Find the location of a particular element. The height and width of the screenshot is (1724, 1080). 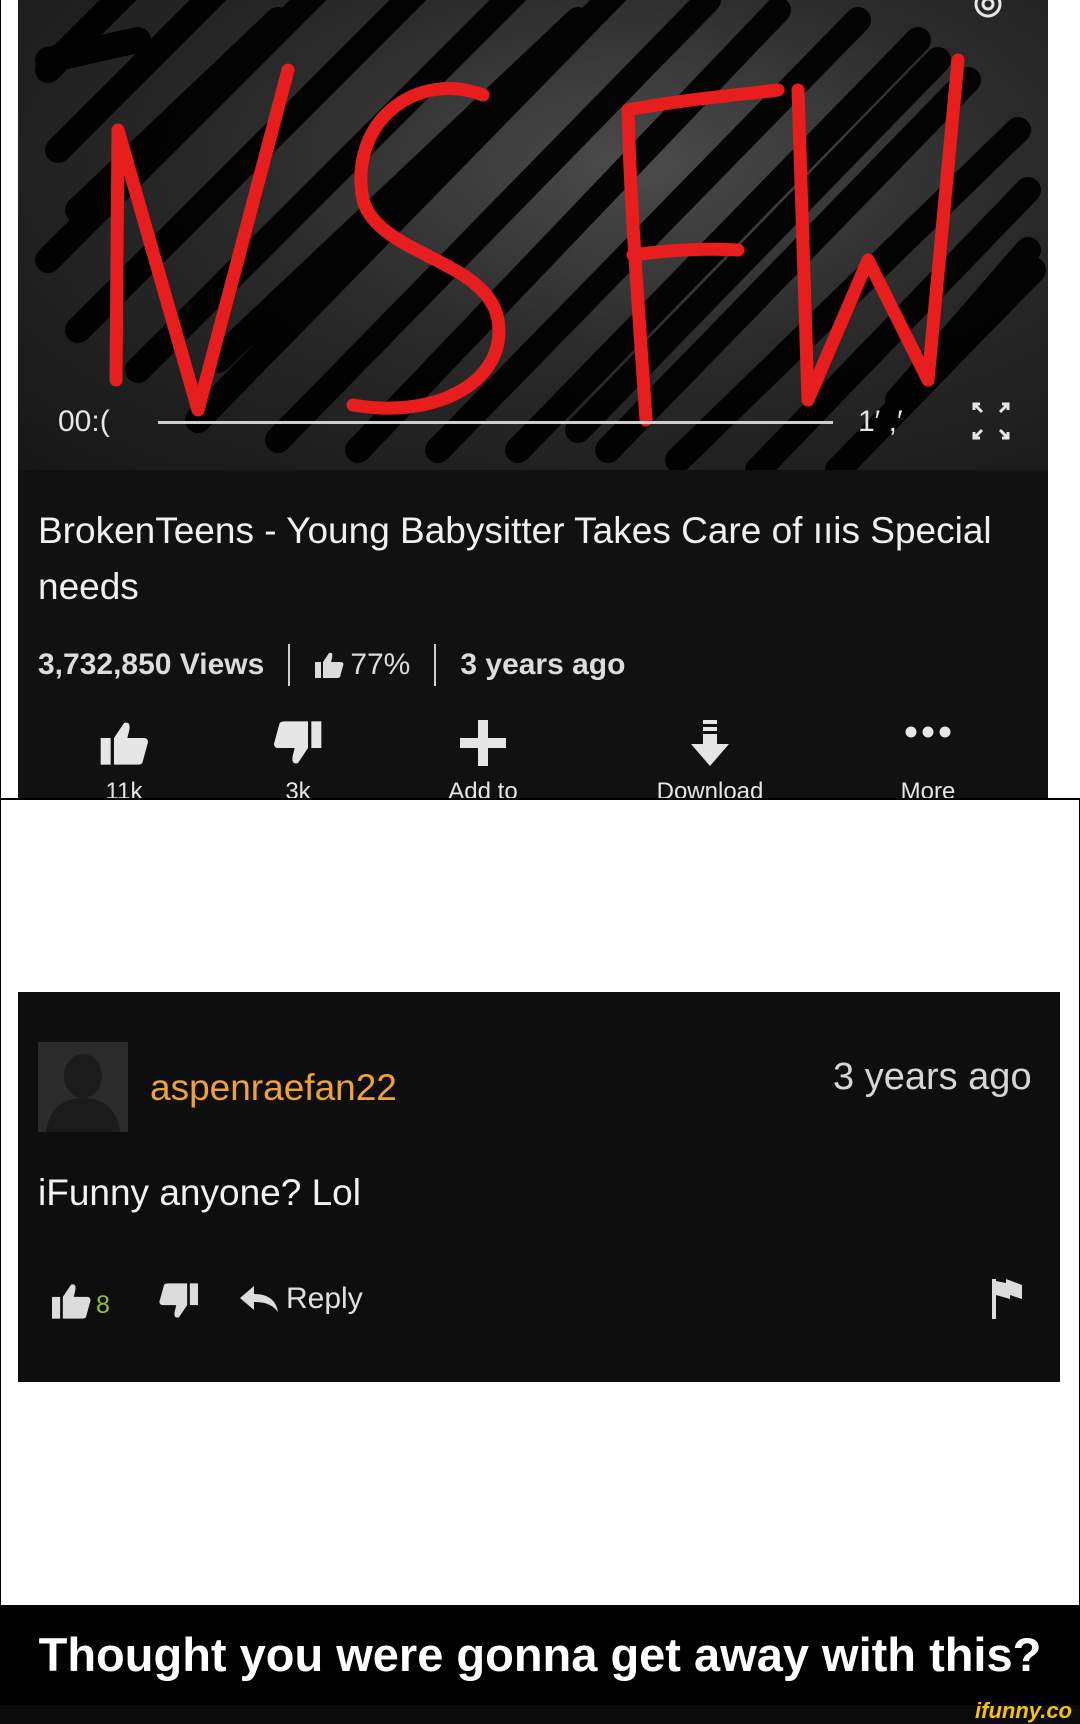

ifunny-watermark: ifunny.co is located at coordinates (1023, 1710).